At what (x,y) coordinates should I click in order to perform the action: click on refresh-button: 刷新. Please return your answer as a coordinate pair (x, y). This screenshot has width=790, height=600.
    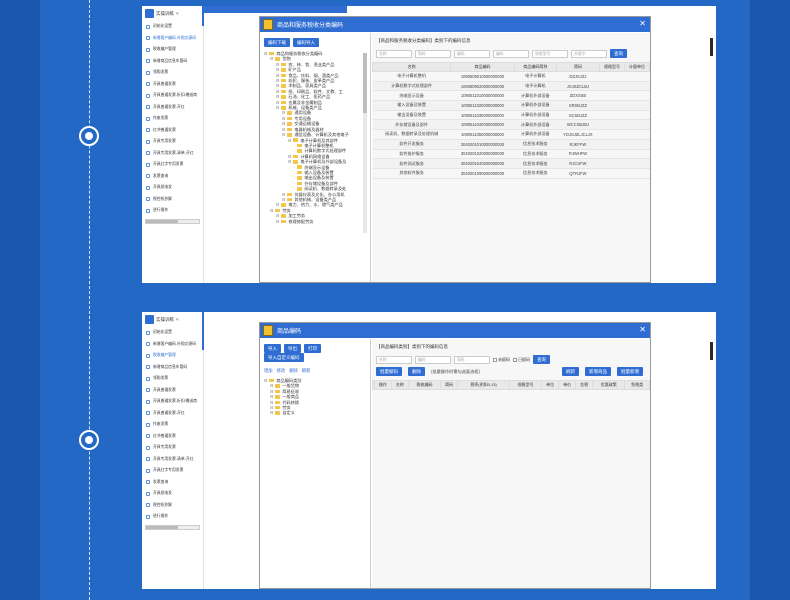
    Looking at the image, I should click on (570, 371).